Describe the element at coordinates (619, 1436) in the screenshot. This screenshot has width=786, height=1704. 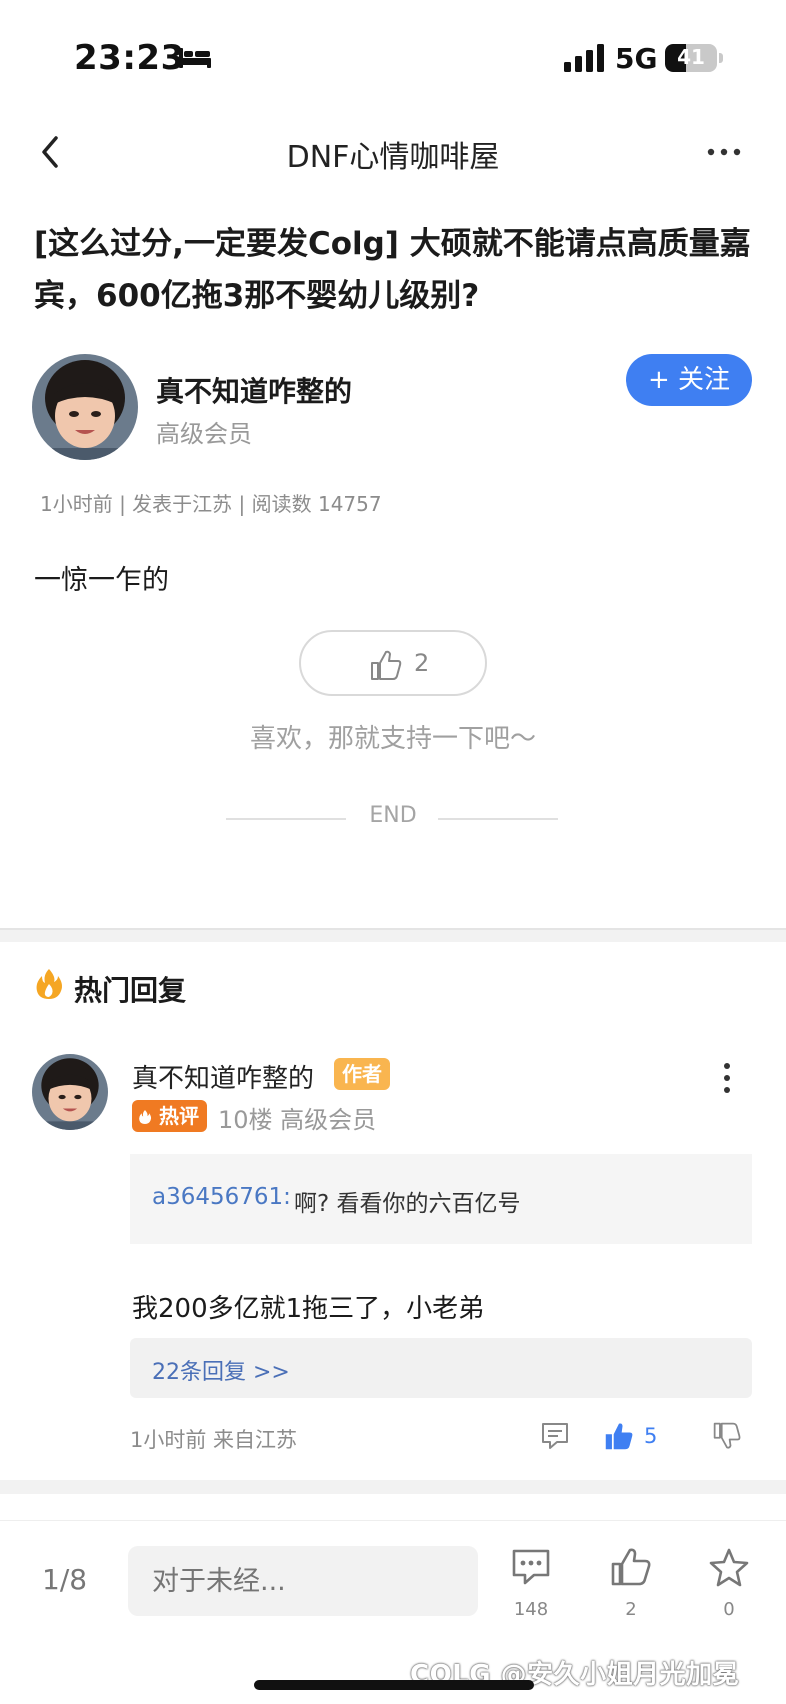
I see `thumb-up-filled-icon` at that location.